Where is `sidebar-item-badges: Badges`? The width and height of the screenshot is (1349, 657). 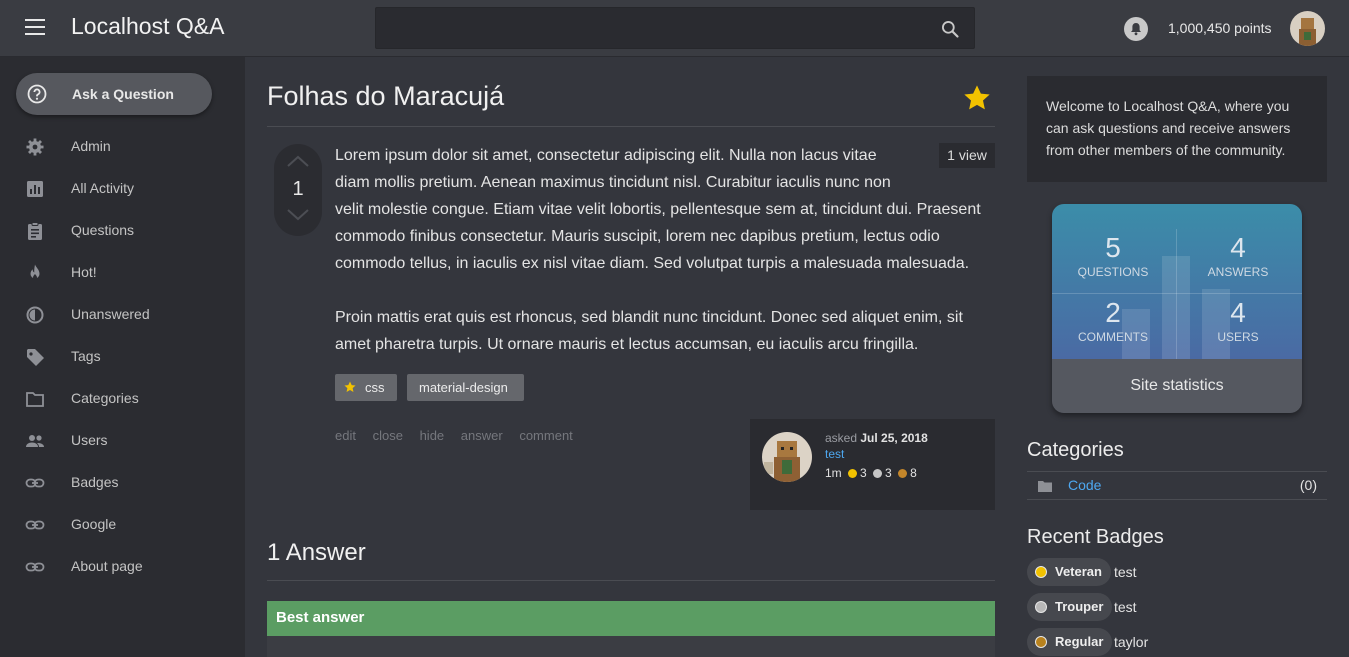
sidebar-item-badges: Badges is located at coordinates (122, 483).